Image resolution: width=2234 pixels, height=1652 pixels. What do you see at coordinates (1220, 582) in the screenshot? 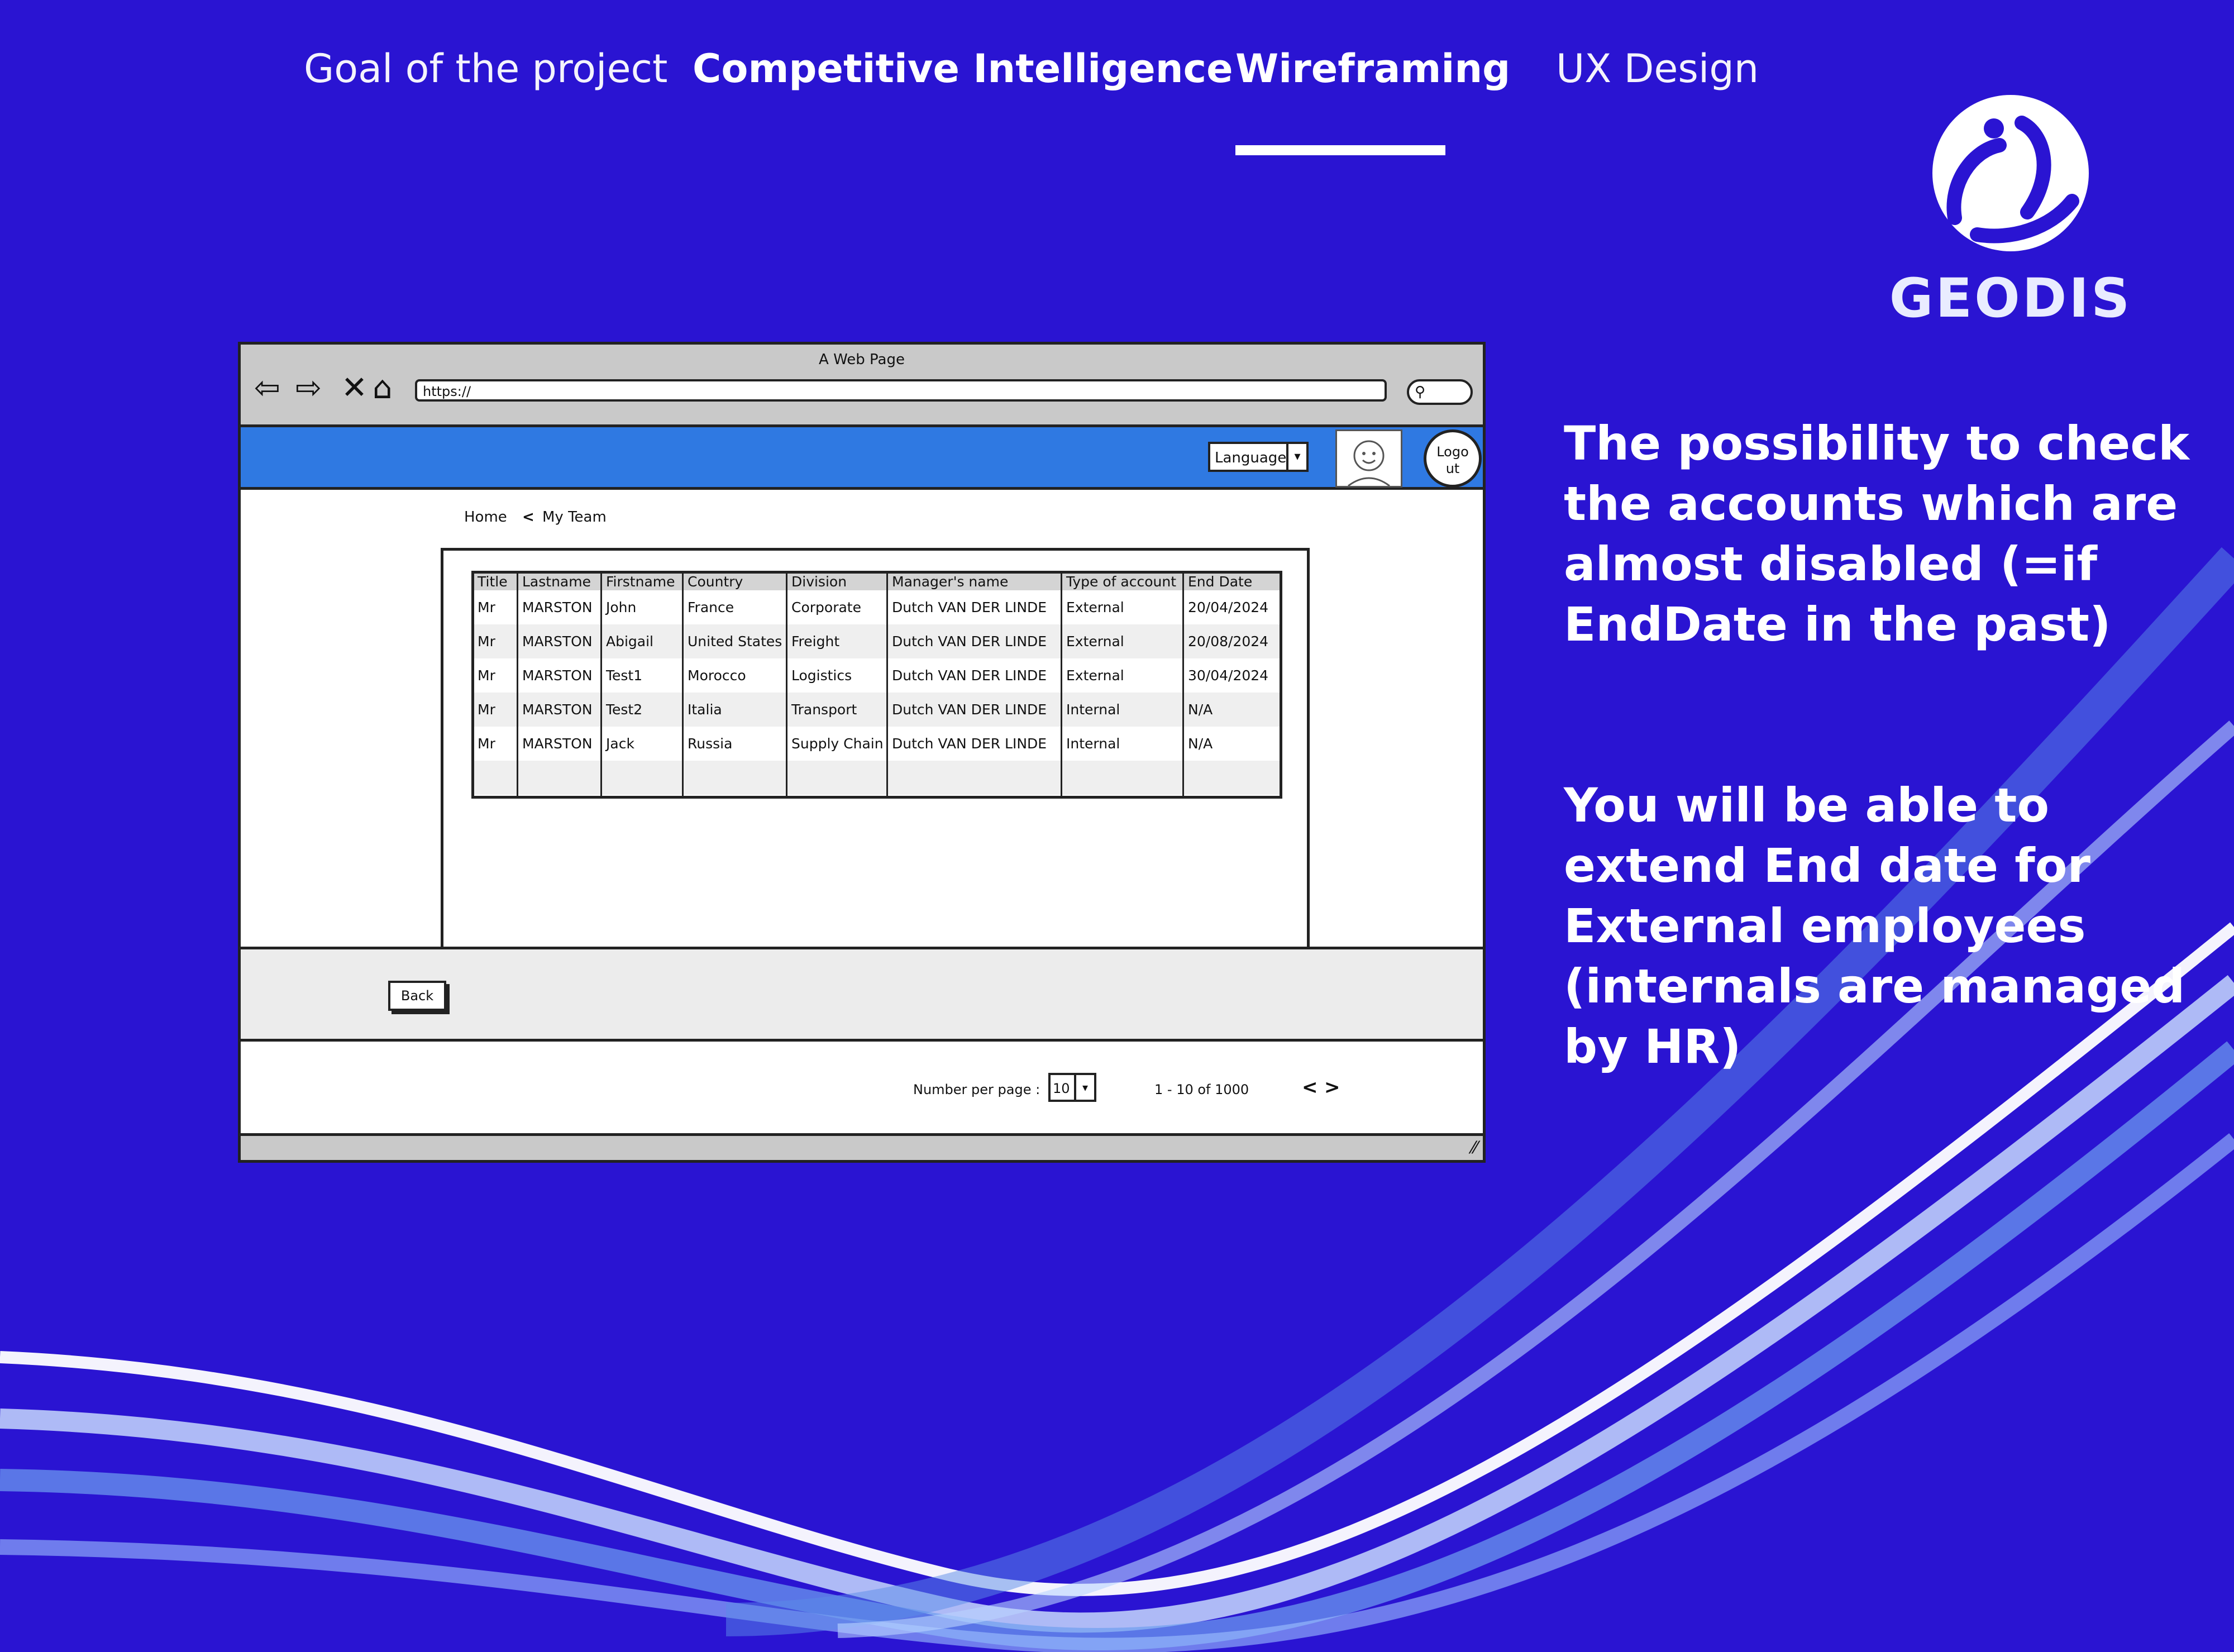
I see `column-header-end-date: End Date` at bounding box center [1220, 582].